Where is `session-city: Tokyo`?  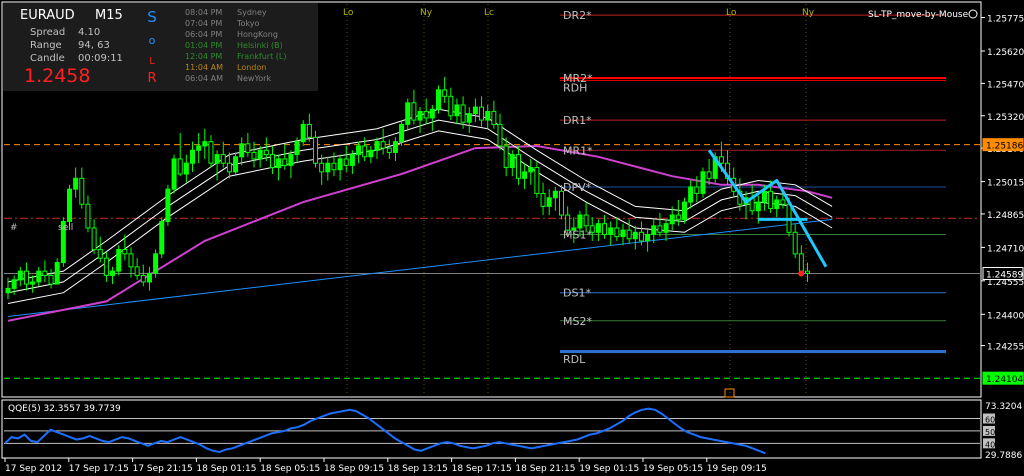 session-city: Tokyo is located at coordinates (248, 23).